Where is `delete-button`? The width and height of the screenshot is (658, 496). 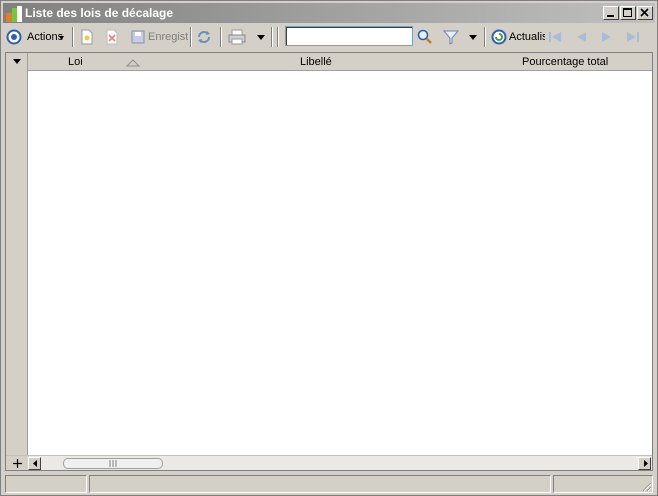 delete-button is located at coordinates (112, 37).